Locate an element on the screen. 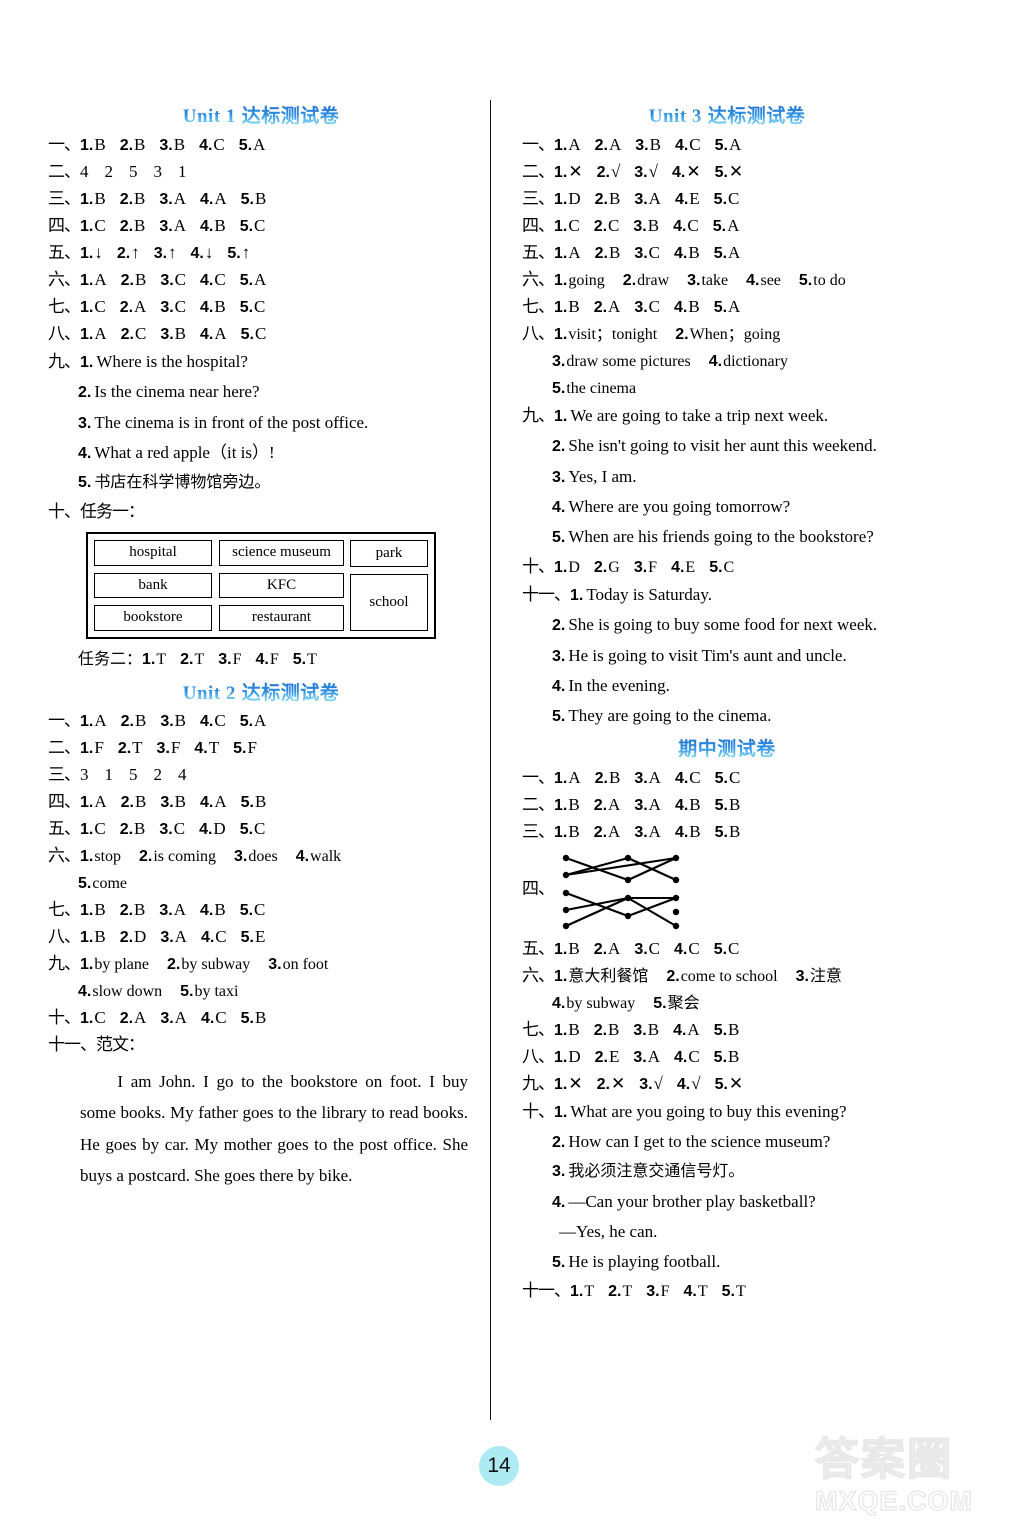 This screenshot has height=1536, width=1025. answer-item: 3.C is located at coordinates (173, 280).